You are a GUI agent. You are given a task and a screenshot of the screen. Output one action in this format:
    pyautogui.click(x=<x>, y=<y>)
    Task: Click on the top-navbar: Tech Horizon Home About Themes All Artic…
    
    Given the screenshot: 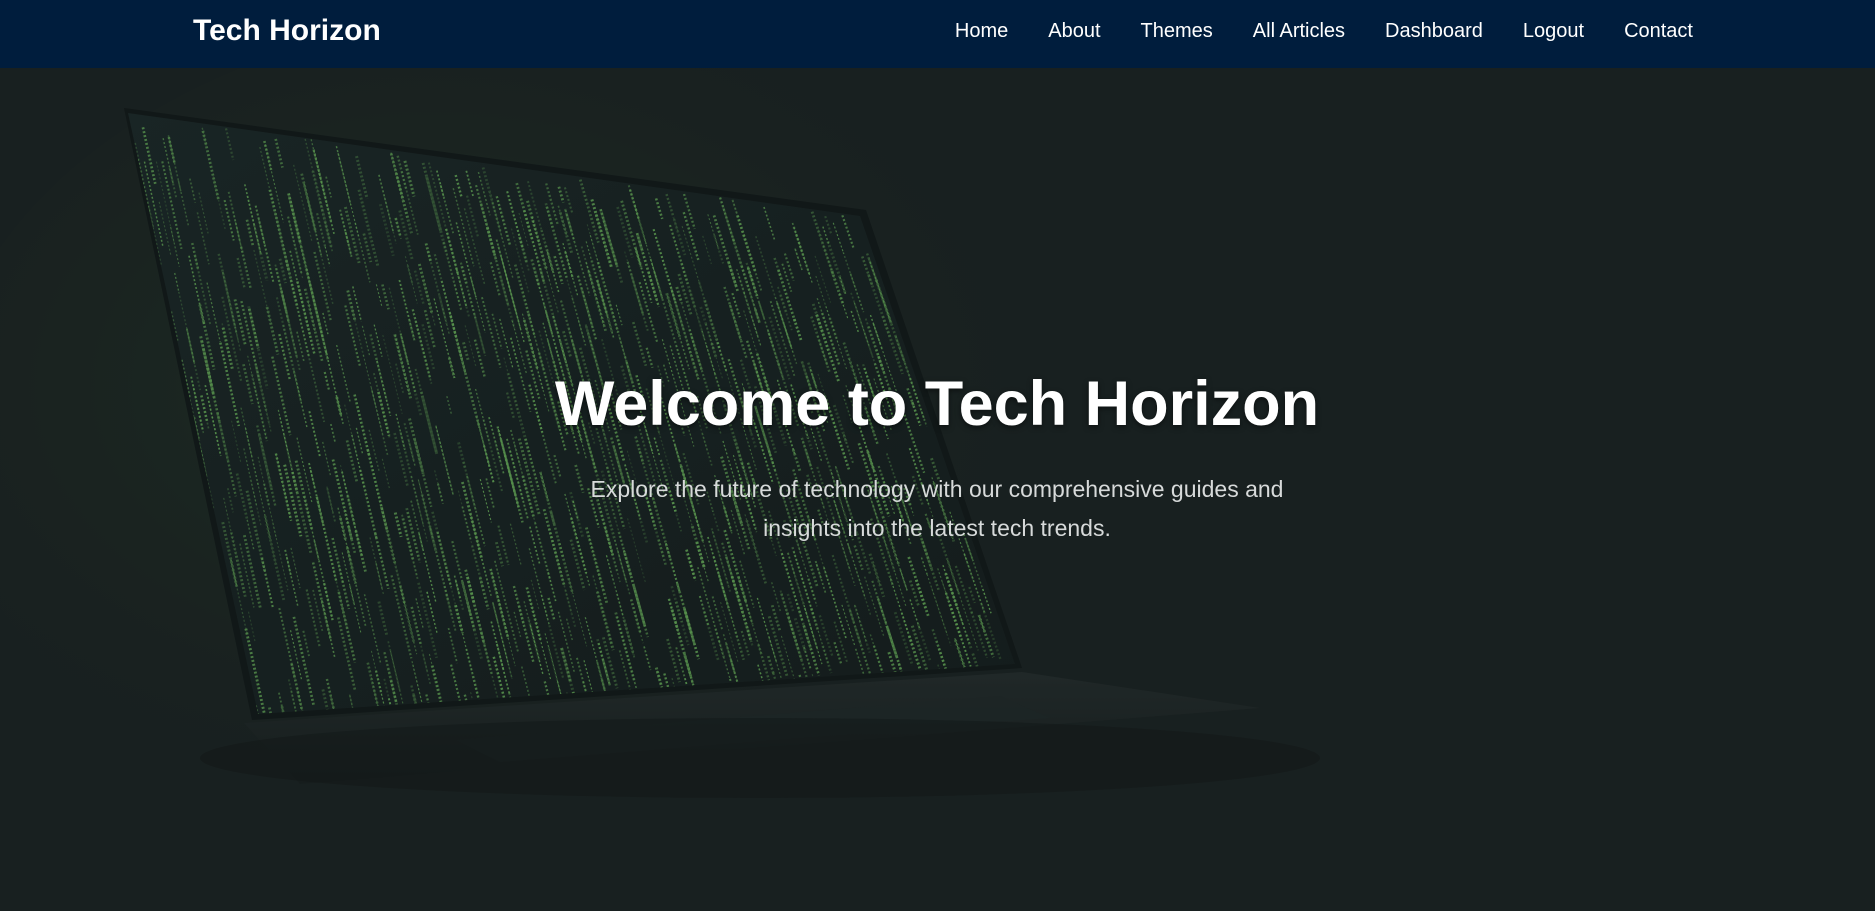 What is the action you would take?
    pyautogui.click(x=937, y=34)
    